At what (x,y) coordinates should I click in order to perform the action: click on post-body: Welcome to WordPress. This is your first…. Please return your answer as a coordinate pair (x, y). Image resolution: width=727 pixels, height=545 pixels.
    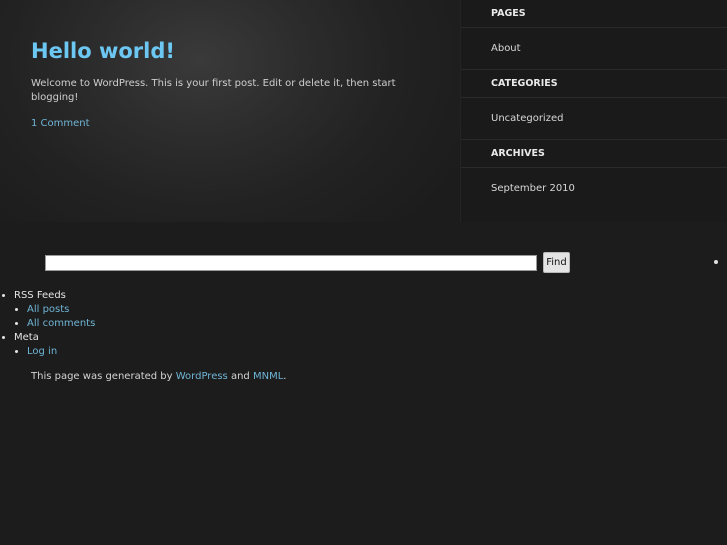
    Looking at the image, I should click on (213, 90).